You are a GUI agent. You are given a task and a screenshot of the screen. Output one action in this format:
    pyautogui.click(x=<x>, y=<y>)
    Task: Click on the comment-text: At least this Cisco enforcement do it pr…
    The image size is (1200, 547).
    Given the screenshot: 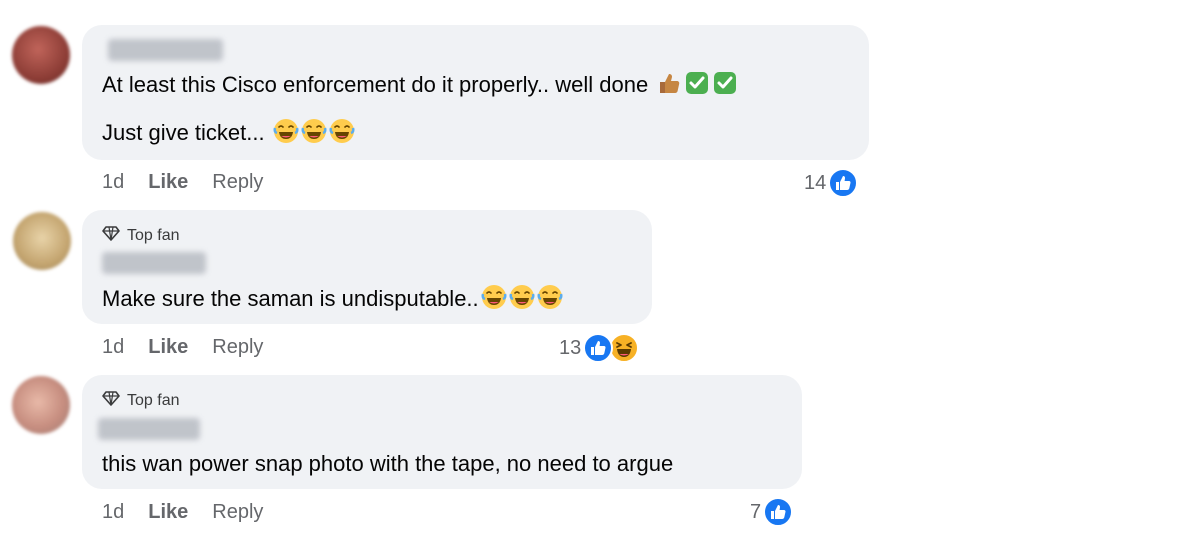 What is the action you would take?
    pyautogui.click(x=375, y=84)
    